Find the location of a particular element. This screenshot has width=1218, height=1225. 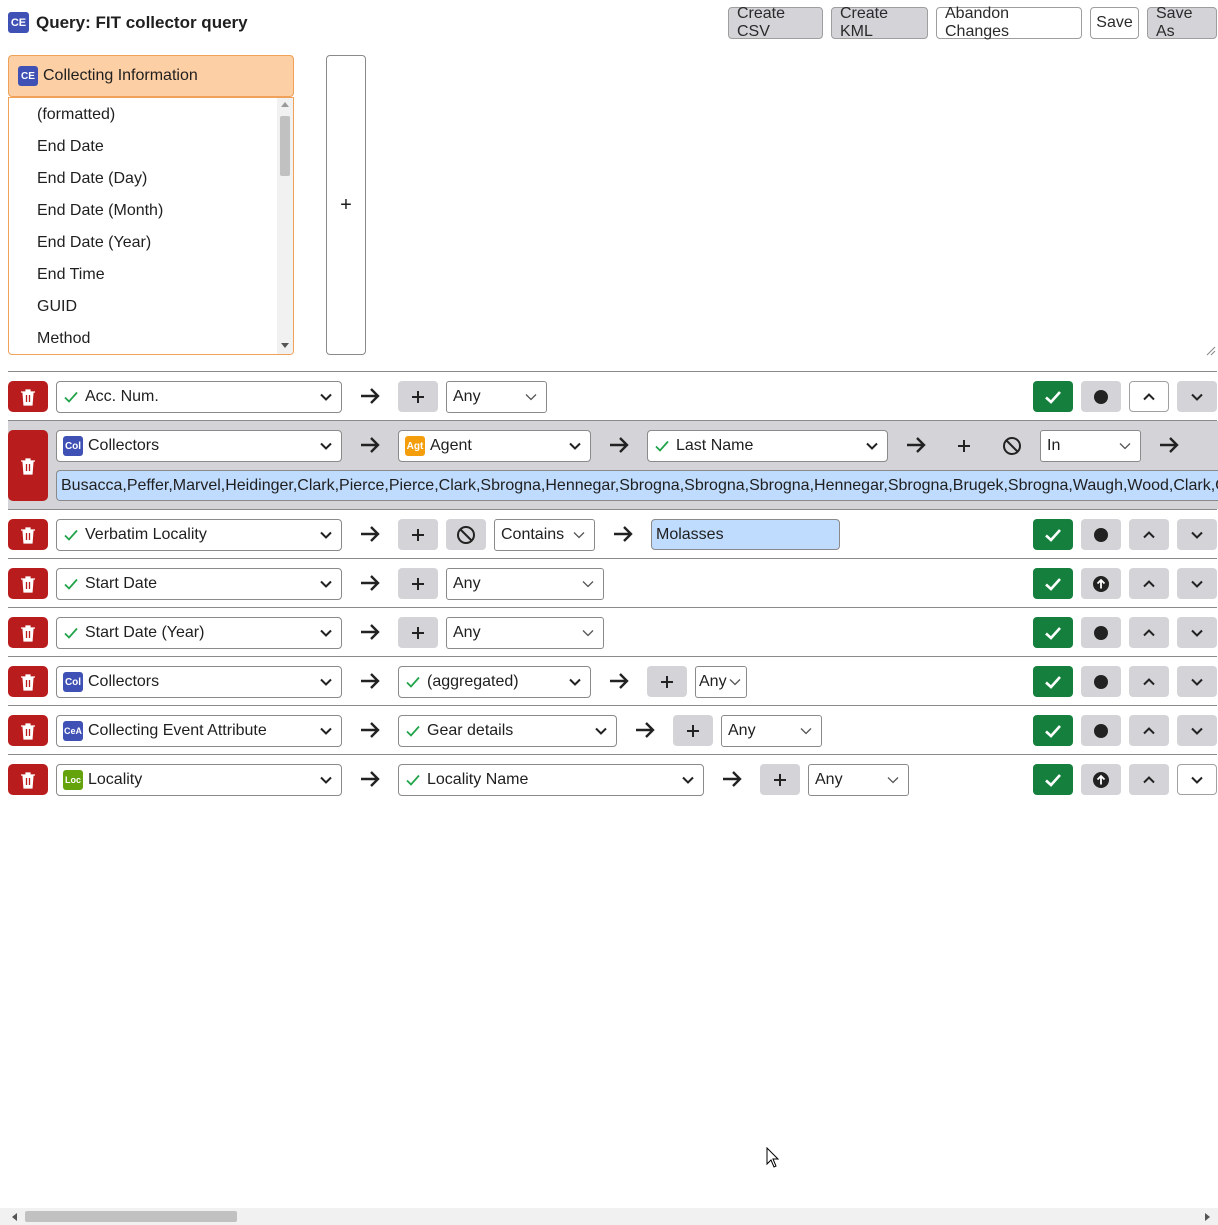

scroll-left-icon is located at coordinates (14, 1217).